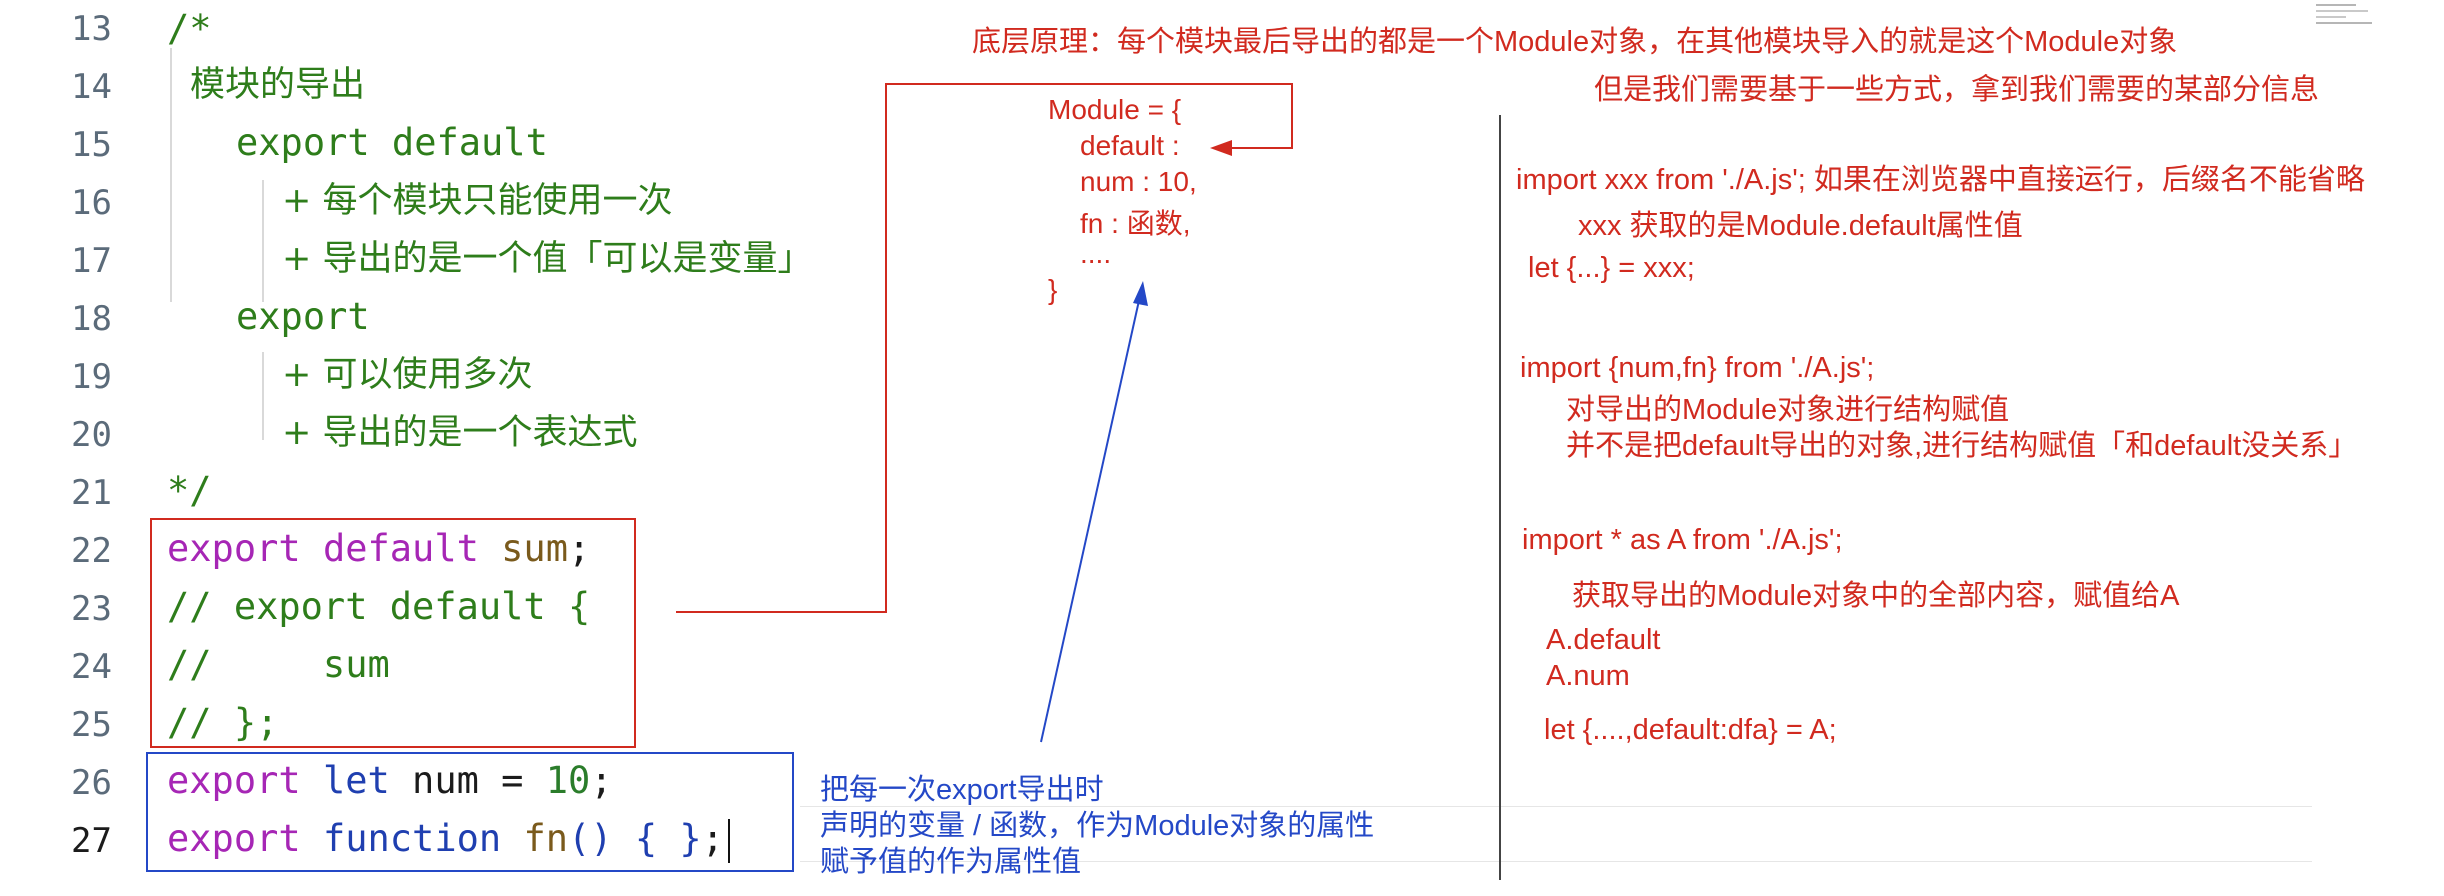 The width and height of the screenshot is (2444, 896). What do you see at coordinates (2348, 15) in the screenshot?
I see `minimap` at bounding box center [2348, 15].